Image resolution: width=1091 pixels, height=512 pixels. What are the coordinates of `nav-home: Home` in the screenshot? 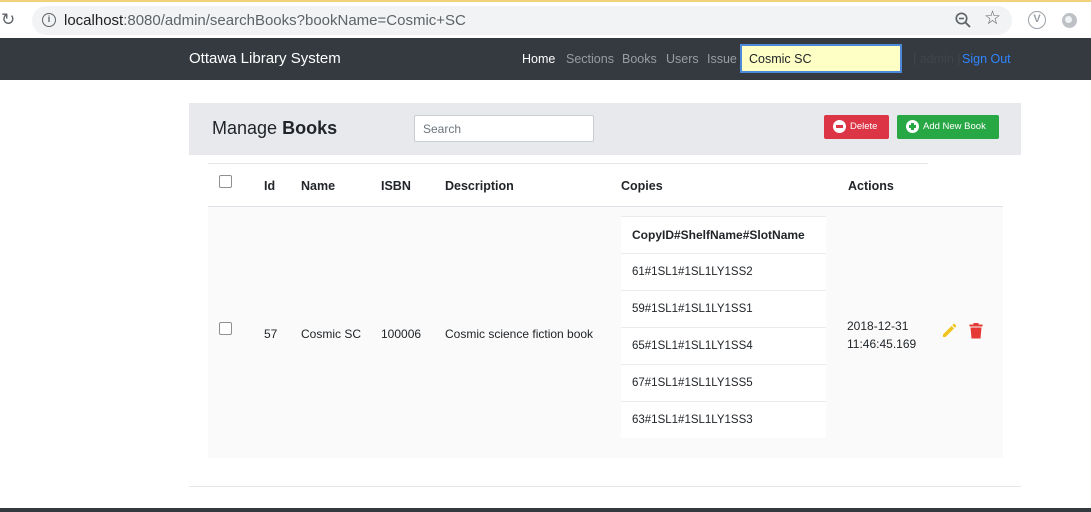 It's located at (538, 59).